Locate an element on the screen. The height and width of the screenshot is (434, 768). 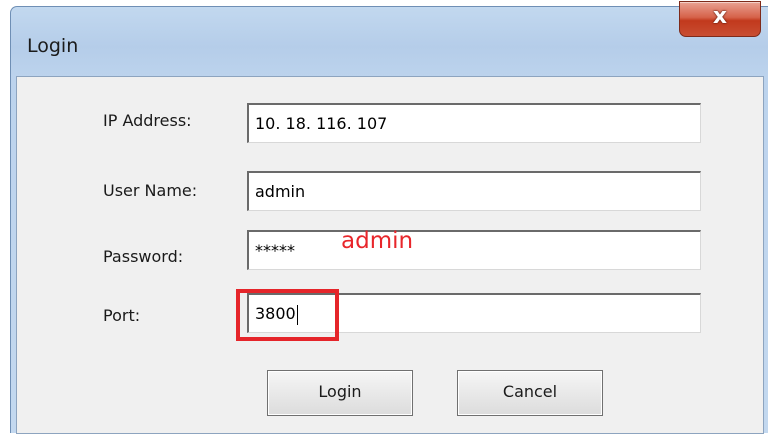
close-button: x is located at coordinates (720, 19).